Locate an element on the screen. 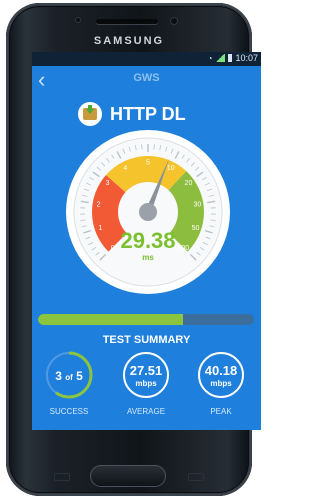  success-caption: SUCCESS is located at coordinates (69, 411).